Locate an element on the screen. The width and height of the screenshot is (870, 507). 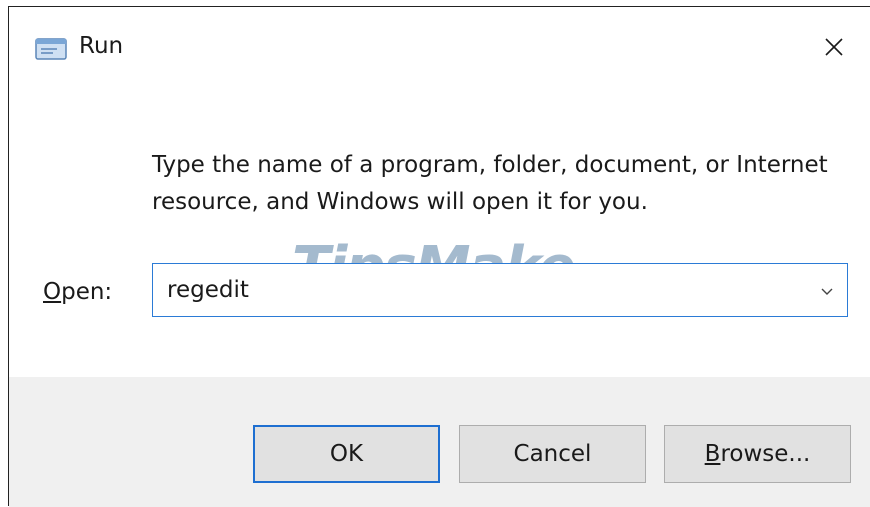
close-icon is located at coordinates (834, 47).